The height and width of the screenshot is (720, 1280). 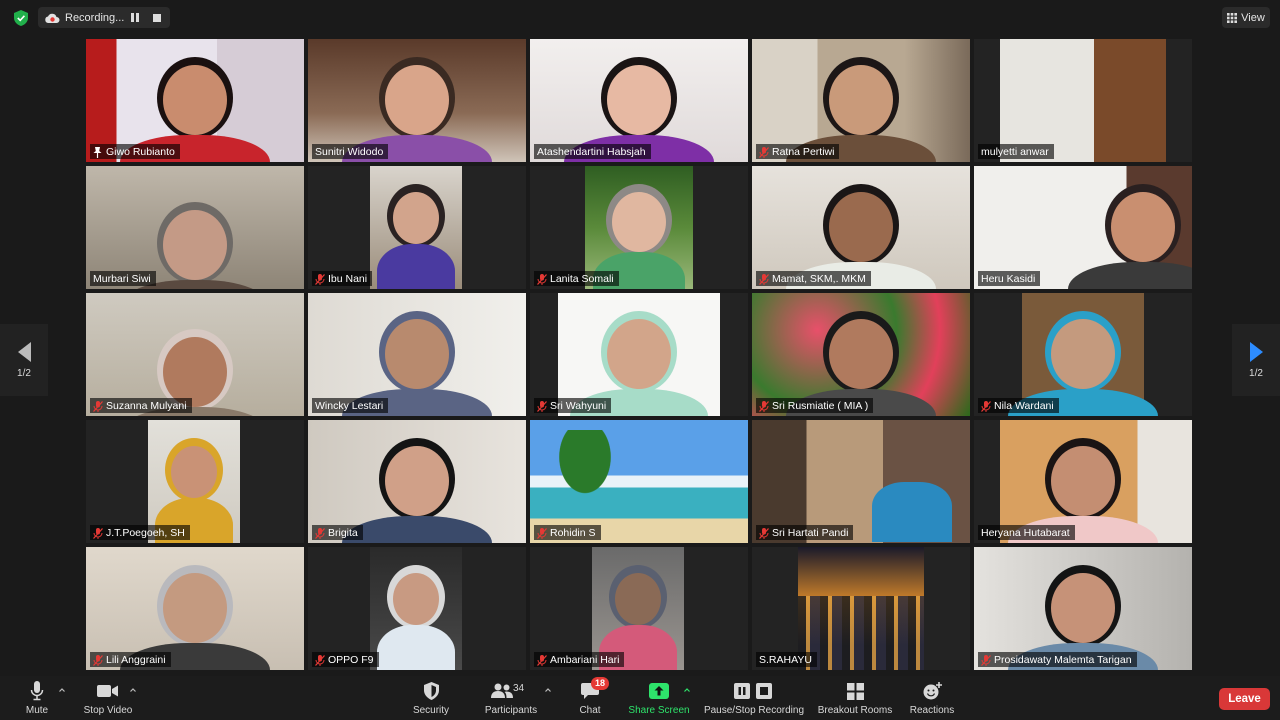 I want to click on participants-icon: 34, so click(x=511, y=691).